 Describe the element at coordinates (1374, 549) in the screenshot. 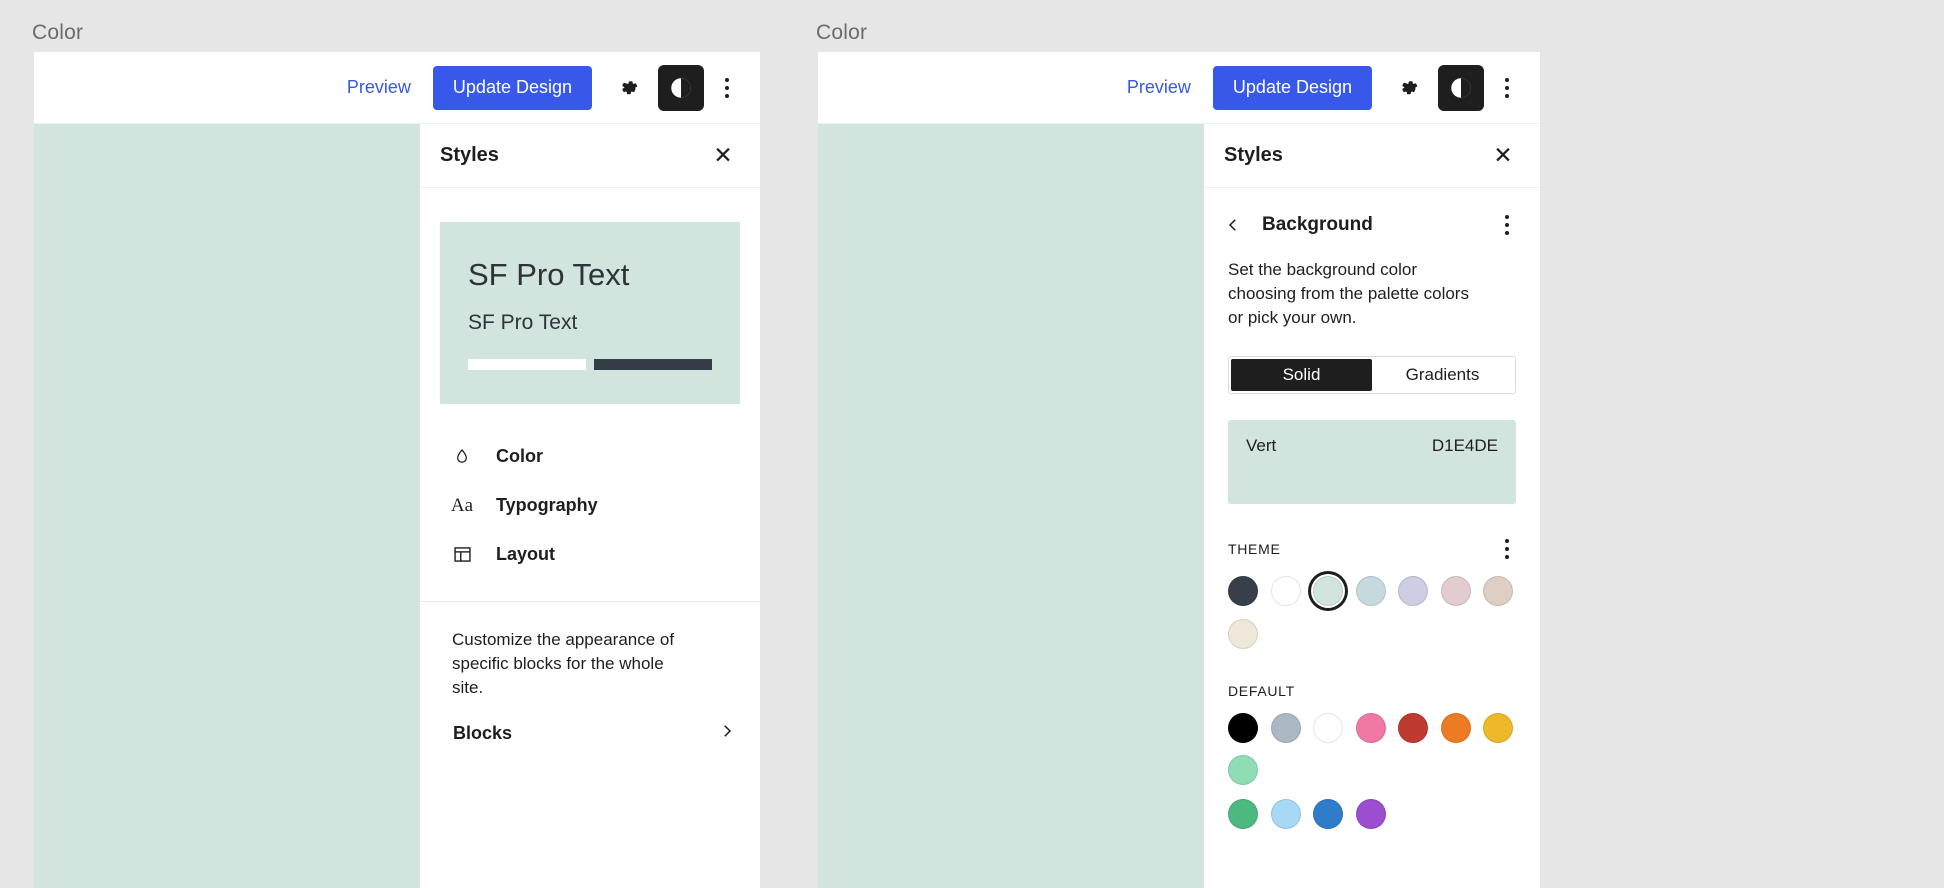

I see `theme-section-header: THEME` at that location.